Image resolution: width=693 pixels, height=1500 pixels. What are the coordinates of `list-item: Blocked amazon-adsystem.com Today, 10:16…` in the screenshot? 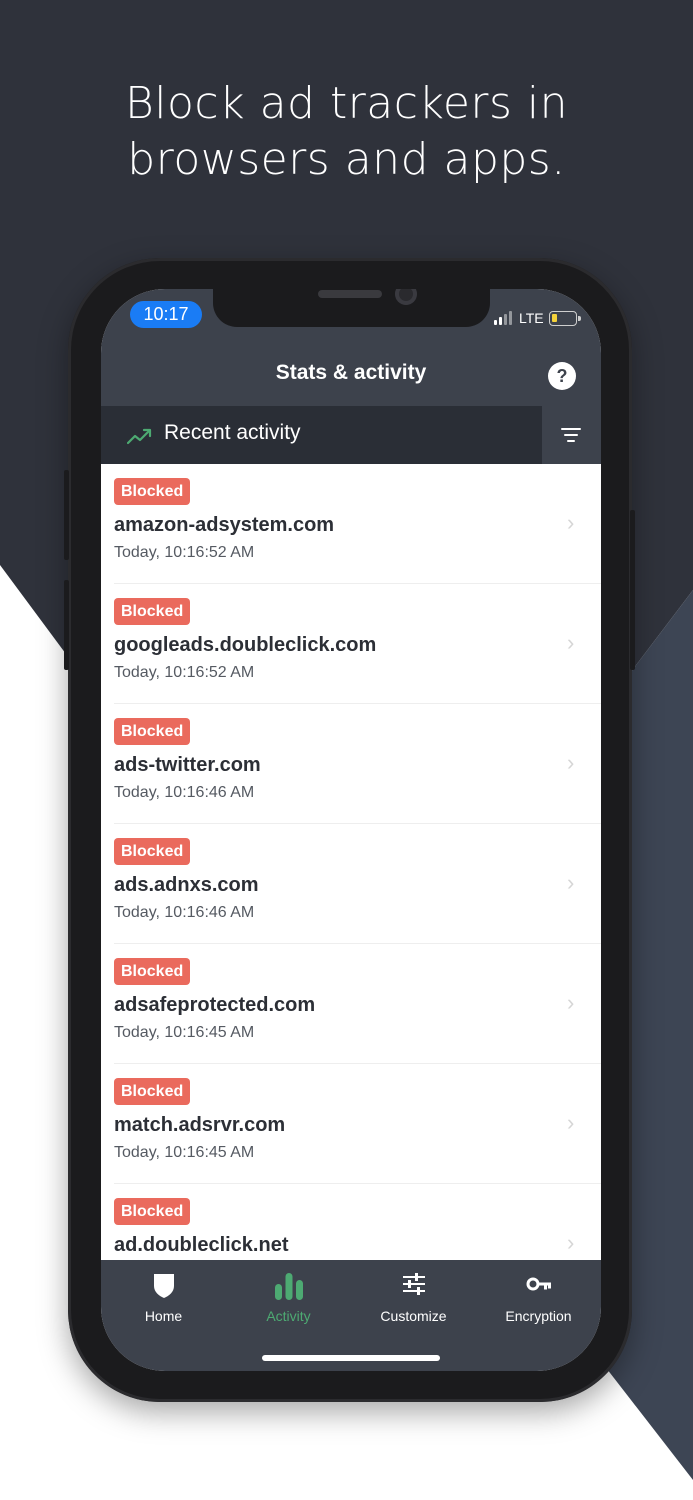 It's located at (351, 524).